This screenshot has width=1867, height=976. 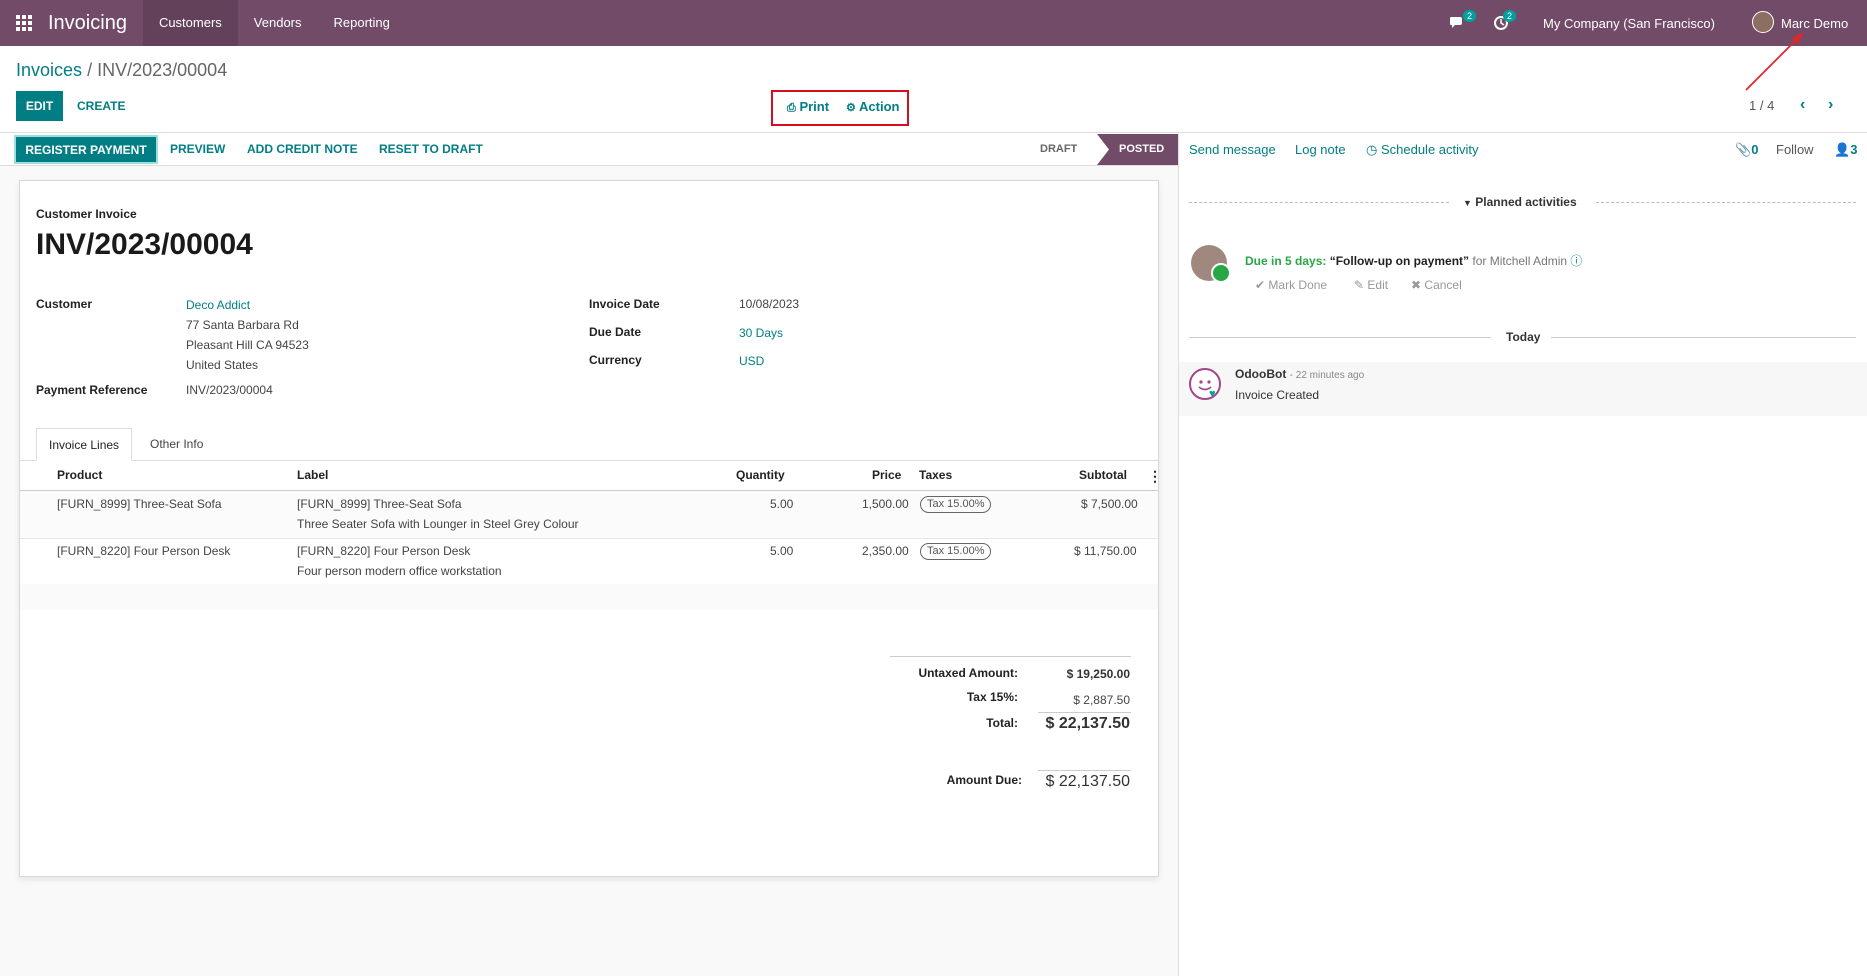 What do you see at coordinates (1320, 149) in the screenshot?
I see `log-note-button: Log note` at bounding box center [1320, 149].